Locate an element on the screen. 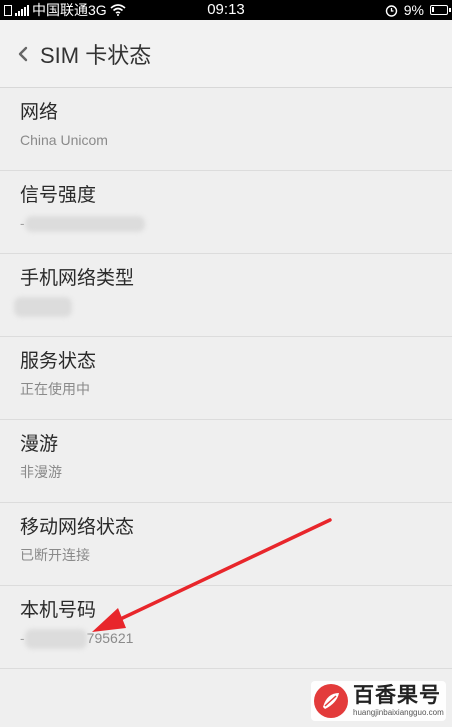 This screenshot has height=727, width=452. item-value: 正在使用中 is located at coordinates (55, 389).